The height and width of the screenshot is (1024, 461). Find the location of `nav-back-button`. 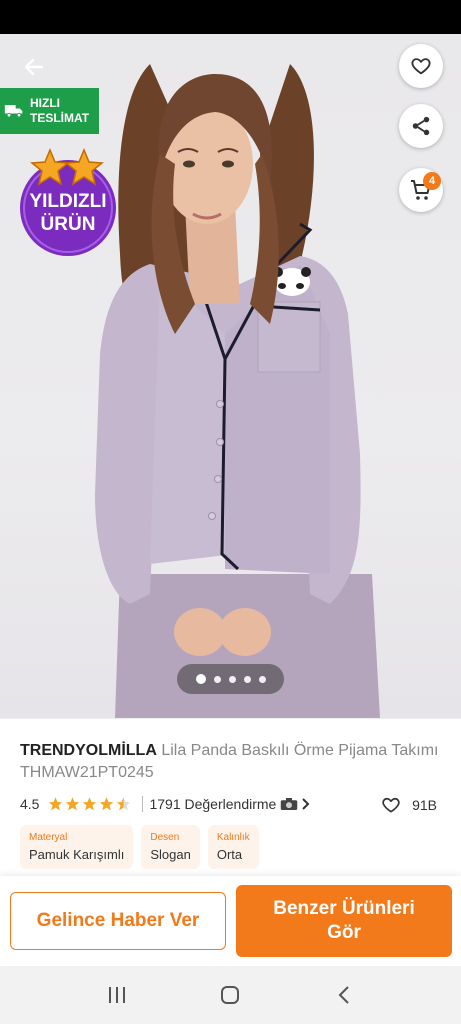

nav-back-button is located at coordinates (344, 995).